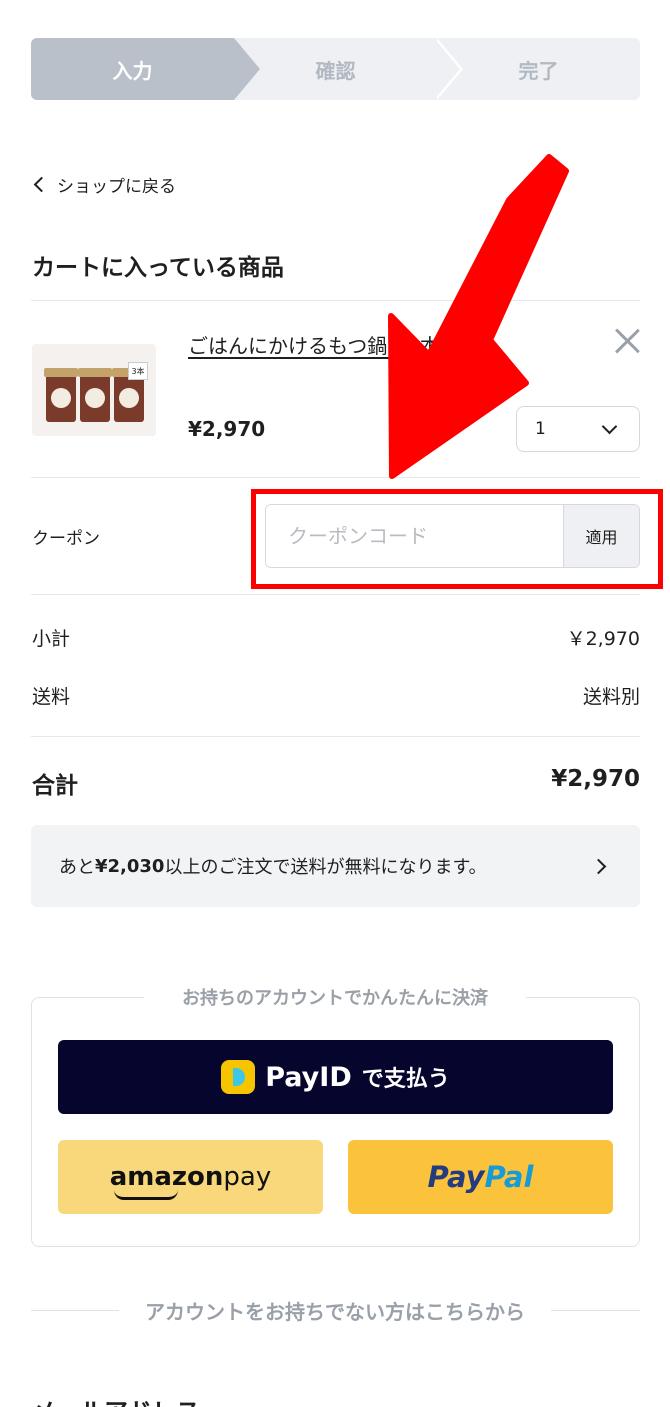  I want to click on image-badge: 3本, so click(138, 371).